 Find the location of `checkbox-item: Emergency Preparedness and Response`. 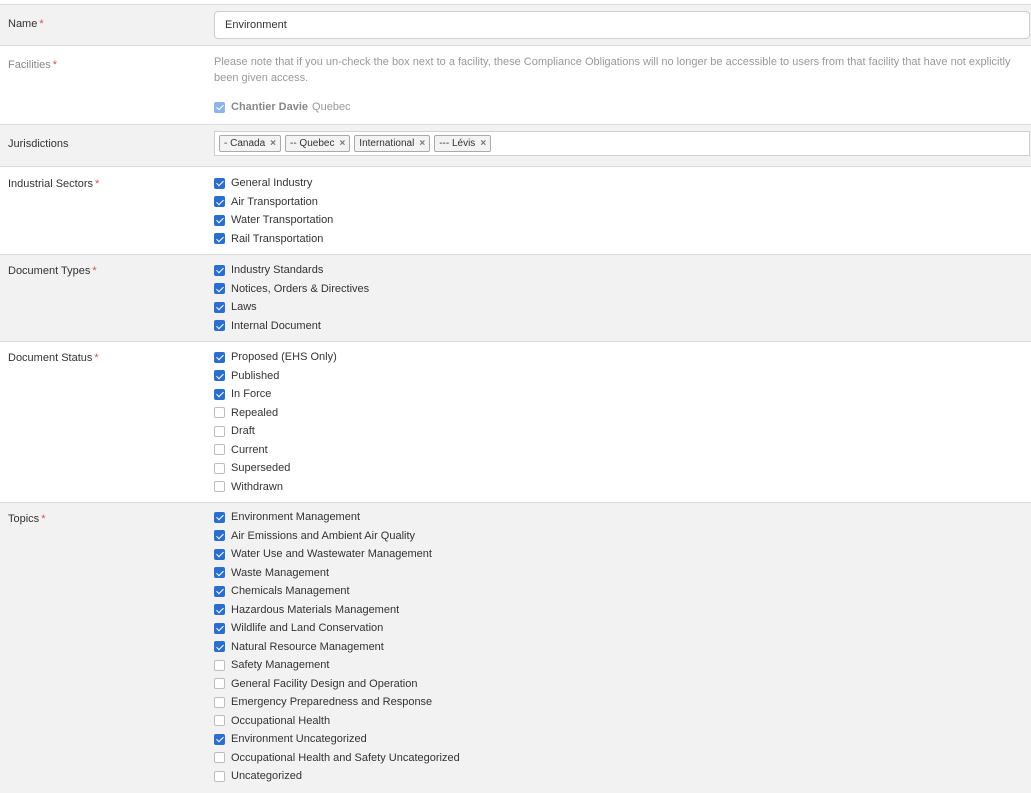

checkbox-item: Emergency Preparedness and Response is located at coordinates (337, 702).